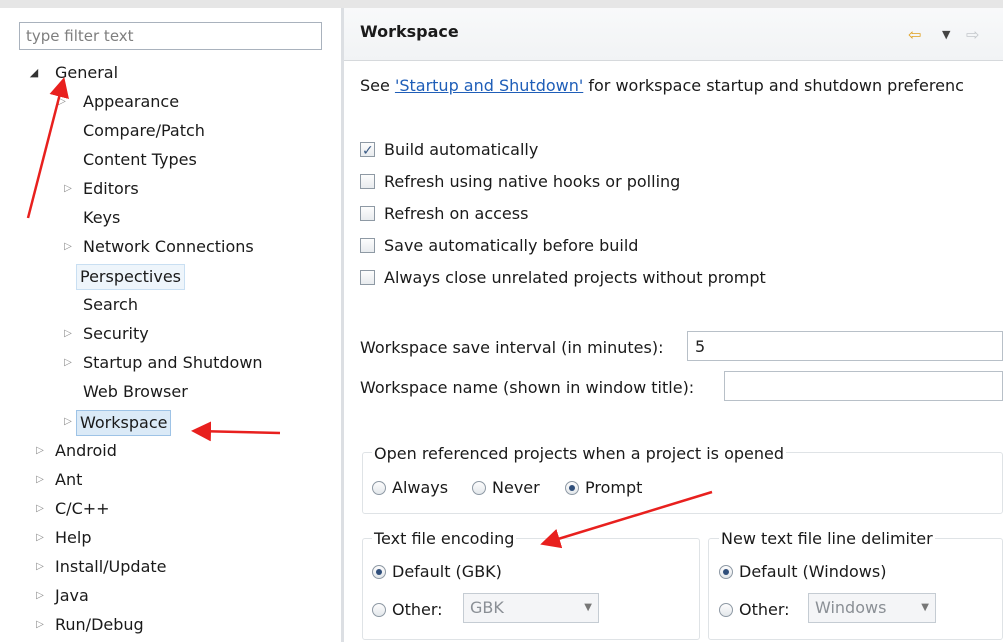 The height and width of the screenshot is (642, 1003). Describe the element at coordinates (851, 607) in the screenshot. I see `combo-value: Windows` at that location.